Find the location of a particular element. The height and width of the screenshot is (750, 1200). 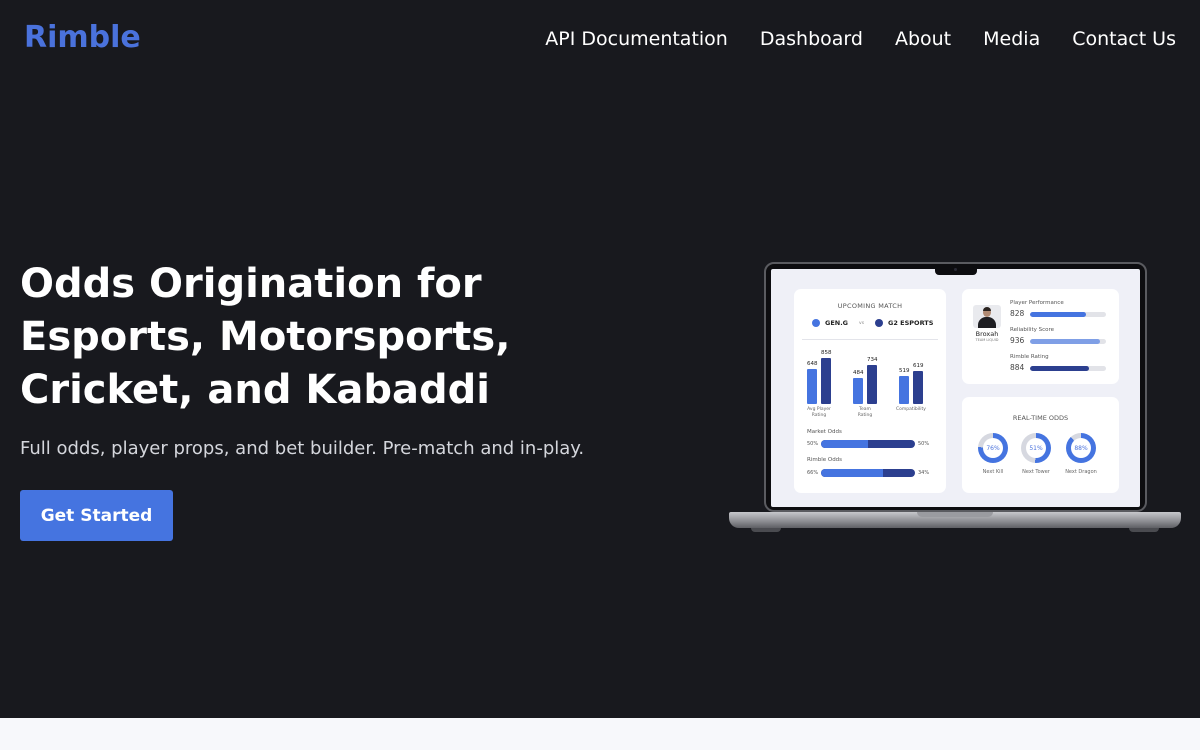

team2-dot-icon is located at coordinates (879, 323).